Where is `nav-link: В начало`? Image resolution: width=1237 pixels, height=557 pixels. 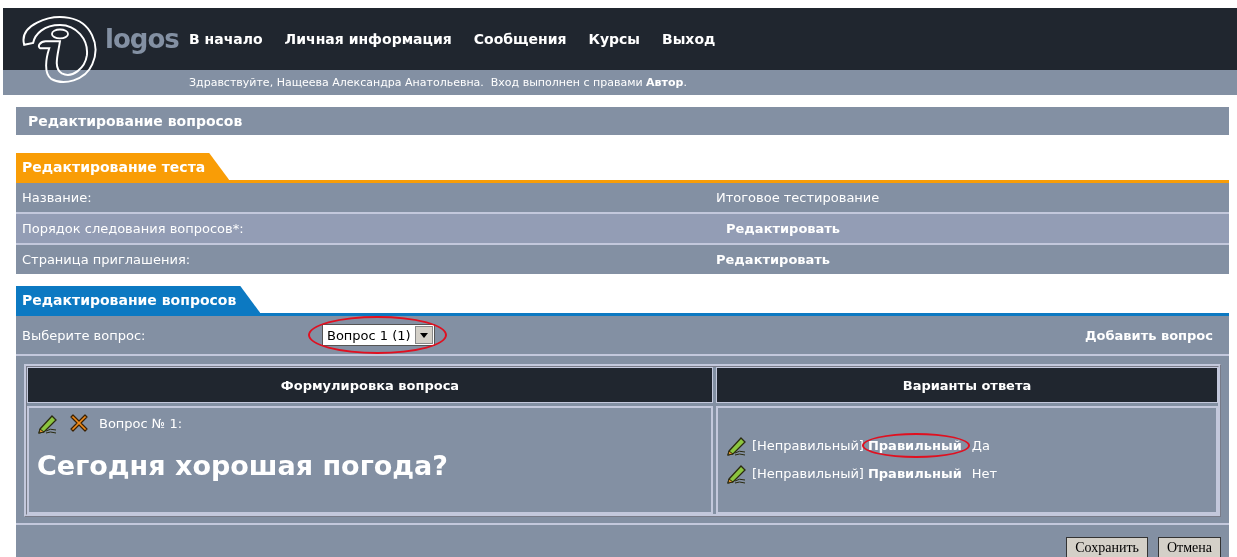 nav-link: В начало is located at coordinates (226, 39).